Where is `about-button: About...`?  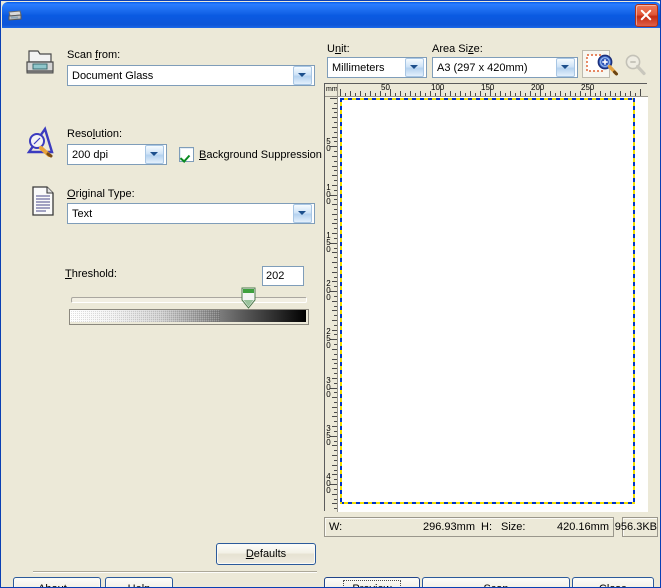
about-button: About... is located at coordinates (57, 582).